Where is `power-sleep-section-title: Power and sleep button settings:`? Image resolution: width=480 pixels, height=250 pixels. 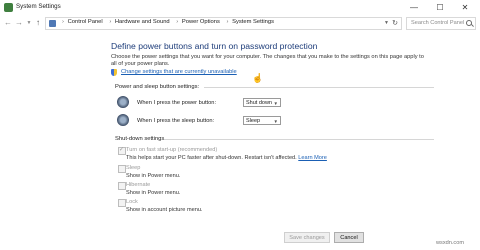
power-sleep-section-title: Power and sleep button settings: is located at coordinates (157, 87).